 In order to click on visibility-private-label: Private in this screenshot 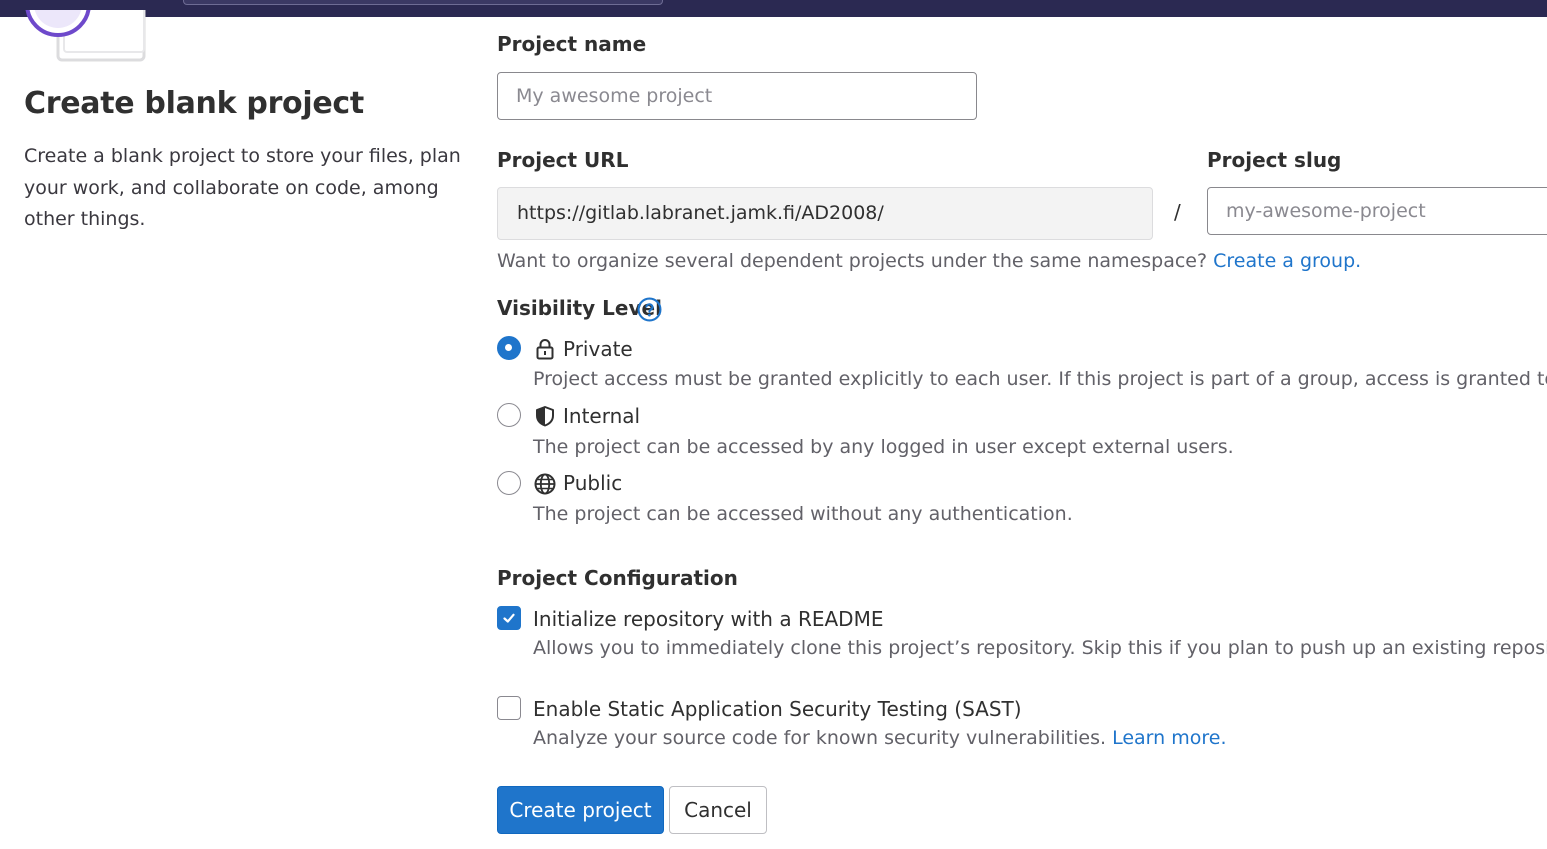, I will do `click(598, 349)`.